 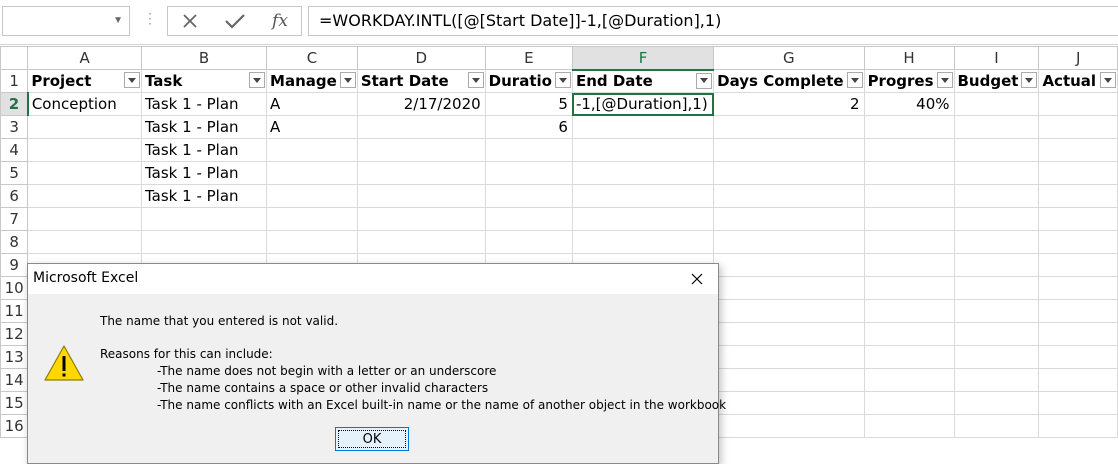 What do you see at coordinates (84, 58) in the screenshot?
I see `column-header: A` at bounding box center [84, 58].